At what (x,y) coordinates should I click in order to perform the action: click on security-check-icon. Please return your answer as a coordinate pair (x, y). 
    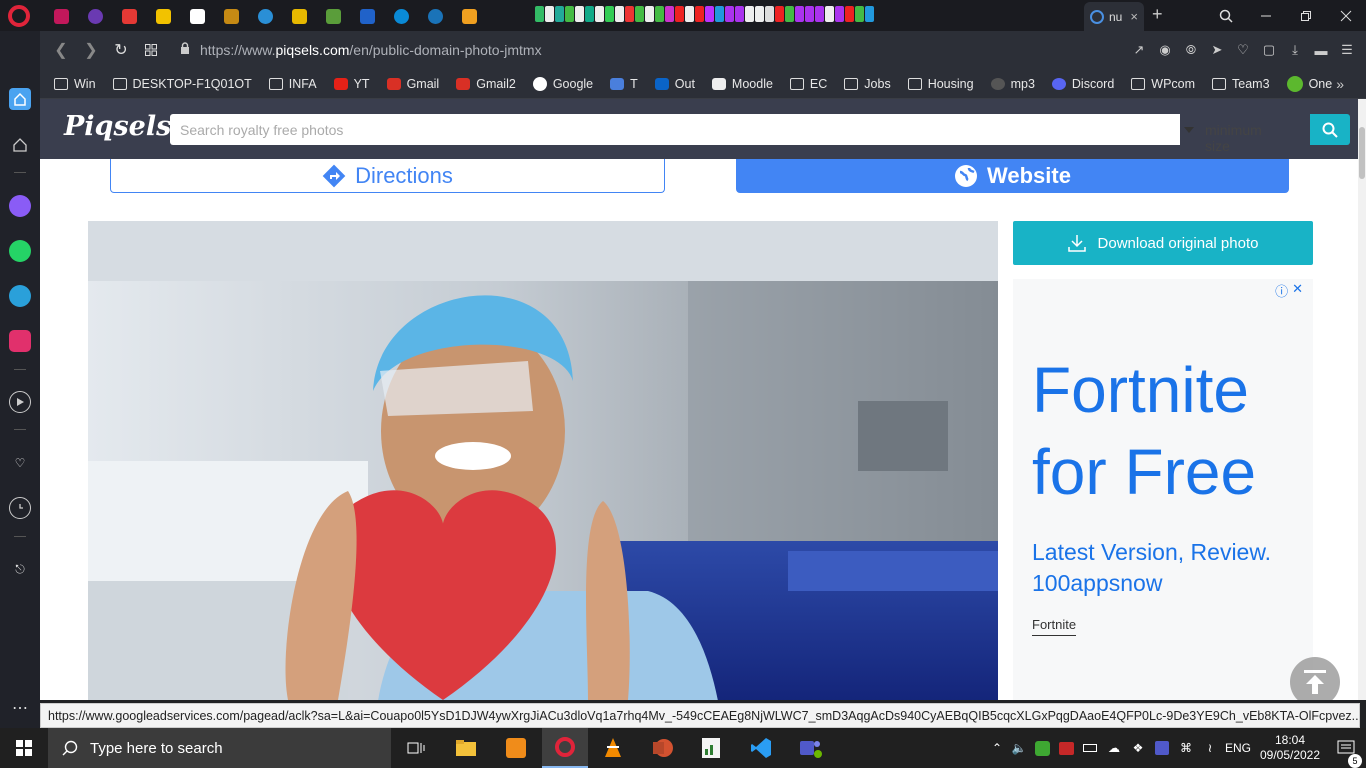
    Looking at the image, I should click on (1042, 748).